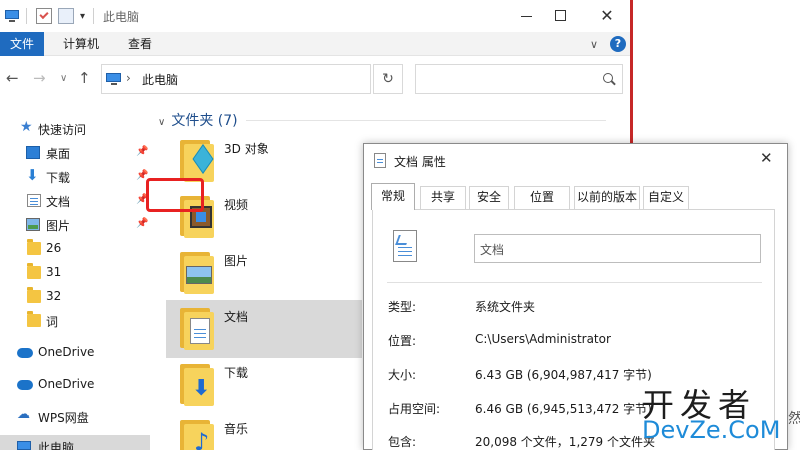  I want to click on sidebar-item-label: 31, so click(54, 272).